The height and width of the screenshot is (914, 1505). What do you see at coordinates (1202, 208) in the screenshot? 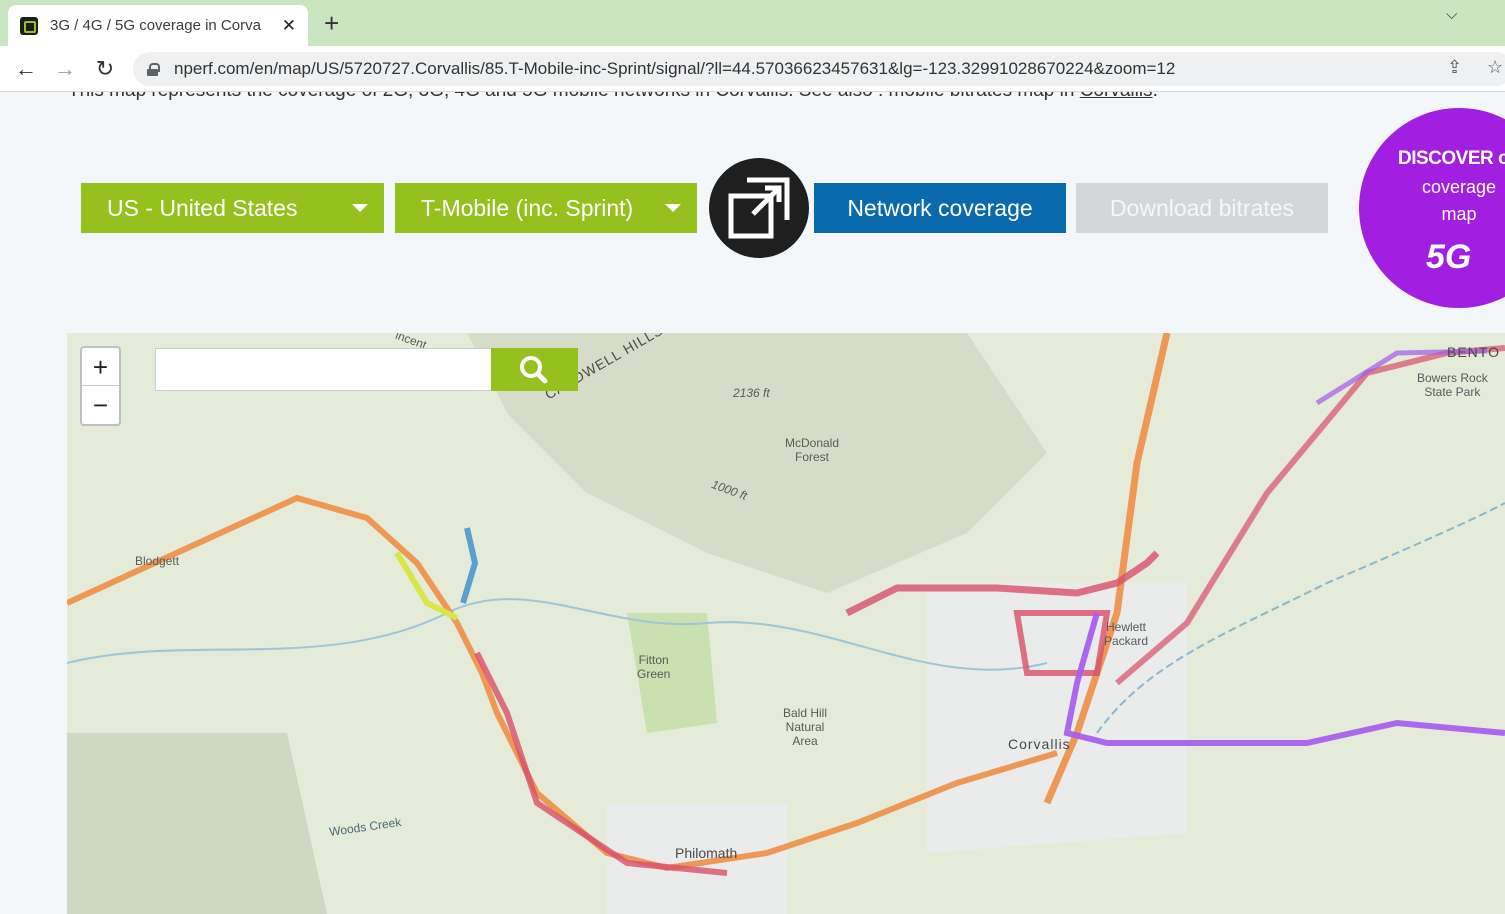
I see `tab-download-bitrates: Download bitrates` at bounding box center [1202, 208].